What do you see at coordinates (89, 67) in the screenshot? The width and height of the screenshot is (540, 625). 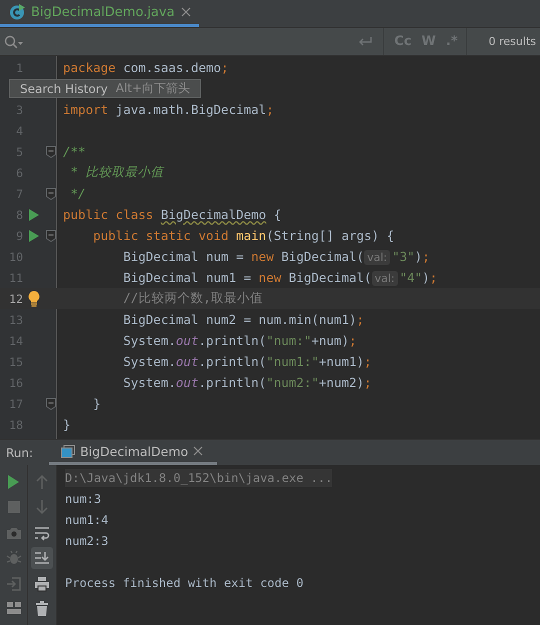 I see `code-token: package` at bounding box center [89, 67].